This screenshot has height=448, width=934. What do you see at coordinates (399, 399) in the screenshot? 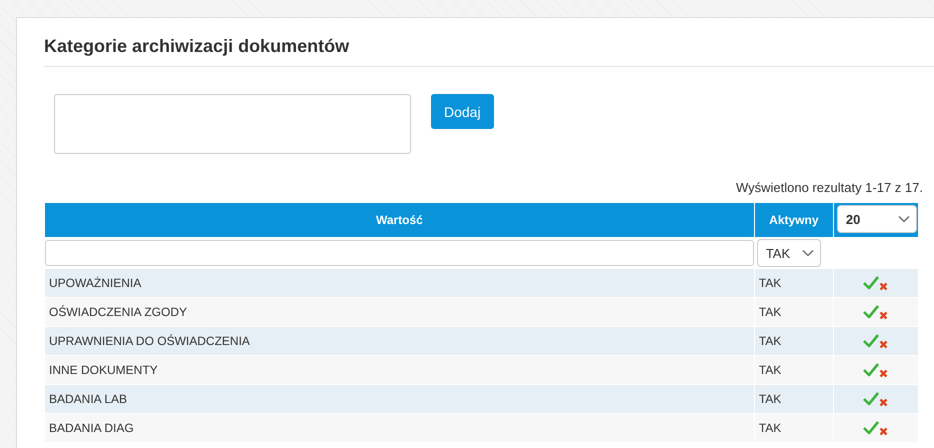
I see `table-cell: BADANIA LAB` at bounding box center [399, 399].